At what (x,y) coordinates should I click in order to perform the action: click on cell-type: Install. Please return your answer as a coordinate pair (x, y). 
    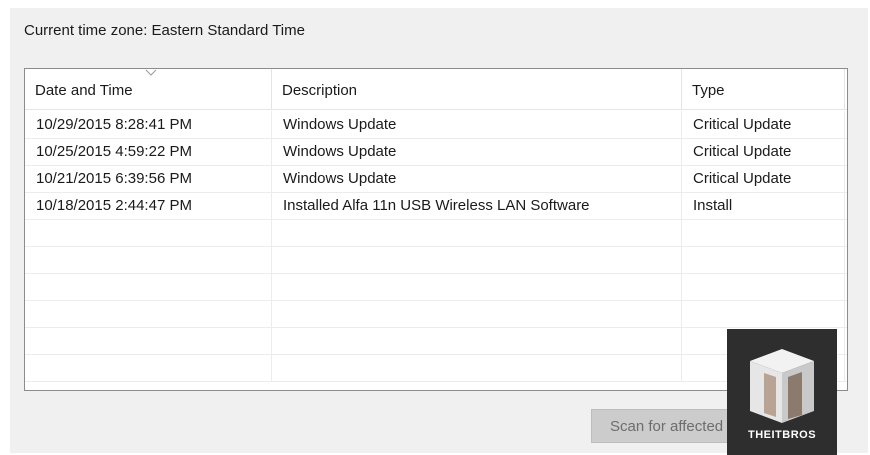
    Looking at the image, I should click on (763, 205).